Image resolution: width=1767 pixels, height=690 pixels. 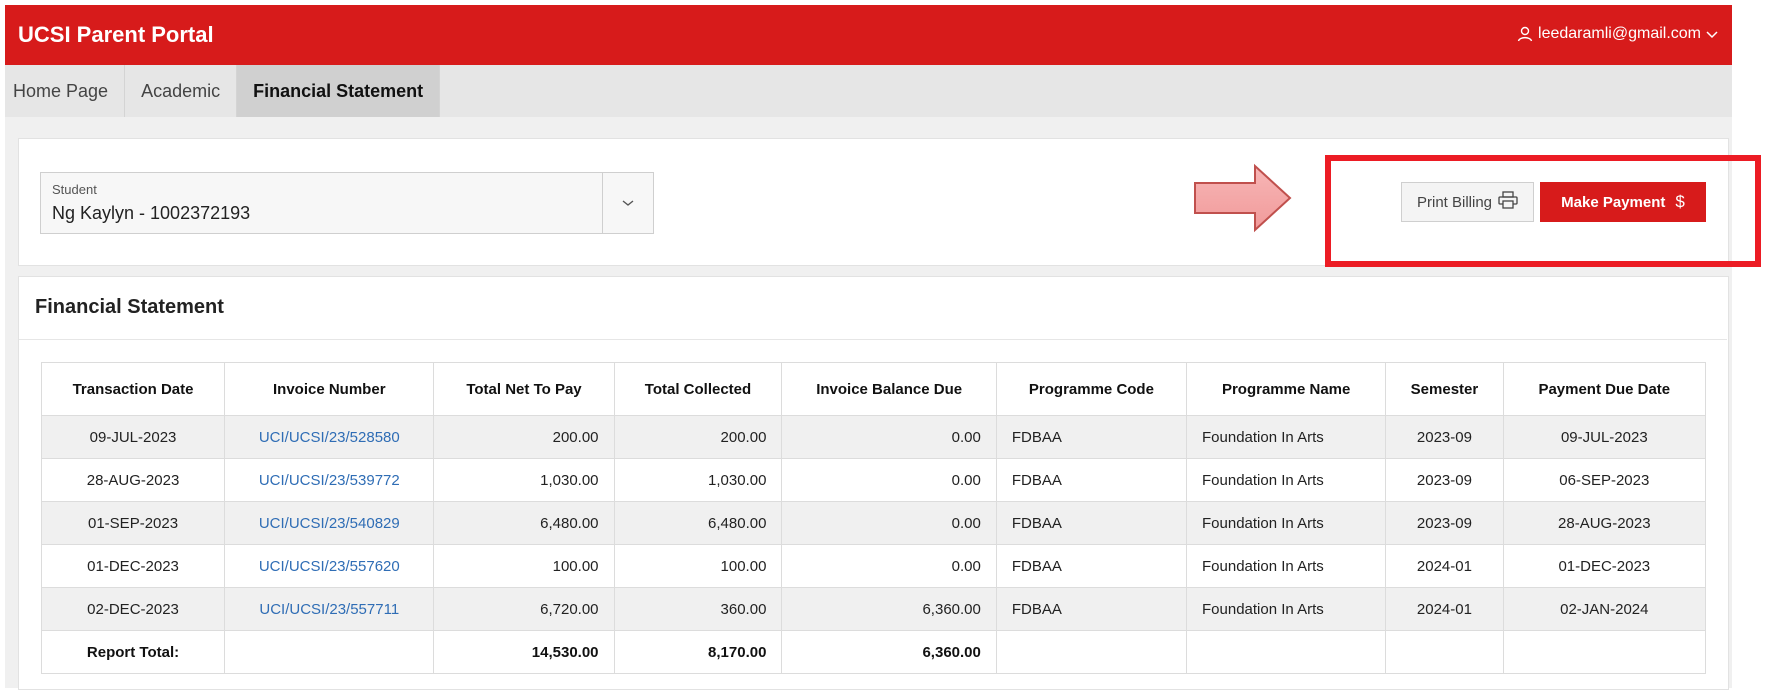 What do you see at coordinates (329, 566) in the screenshot?
I see `invoice-link: UCI/UCSI/23/557620` at bounding box center [329, 566].